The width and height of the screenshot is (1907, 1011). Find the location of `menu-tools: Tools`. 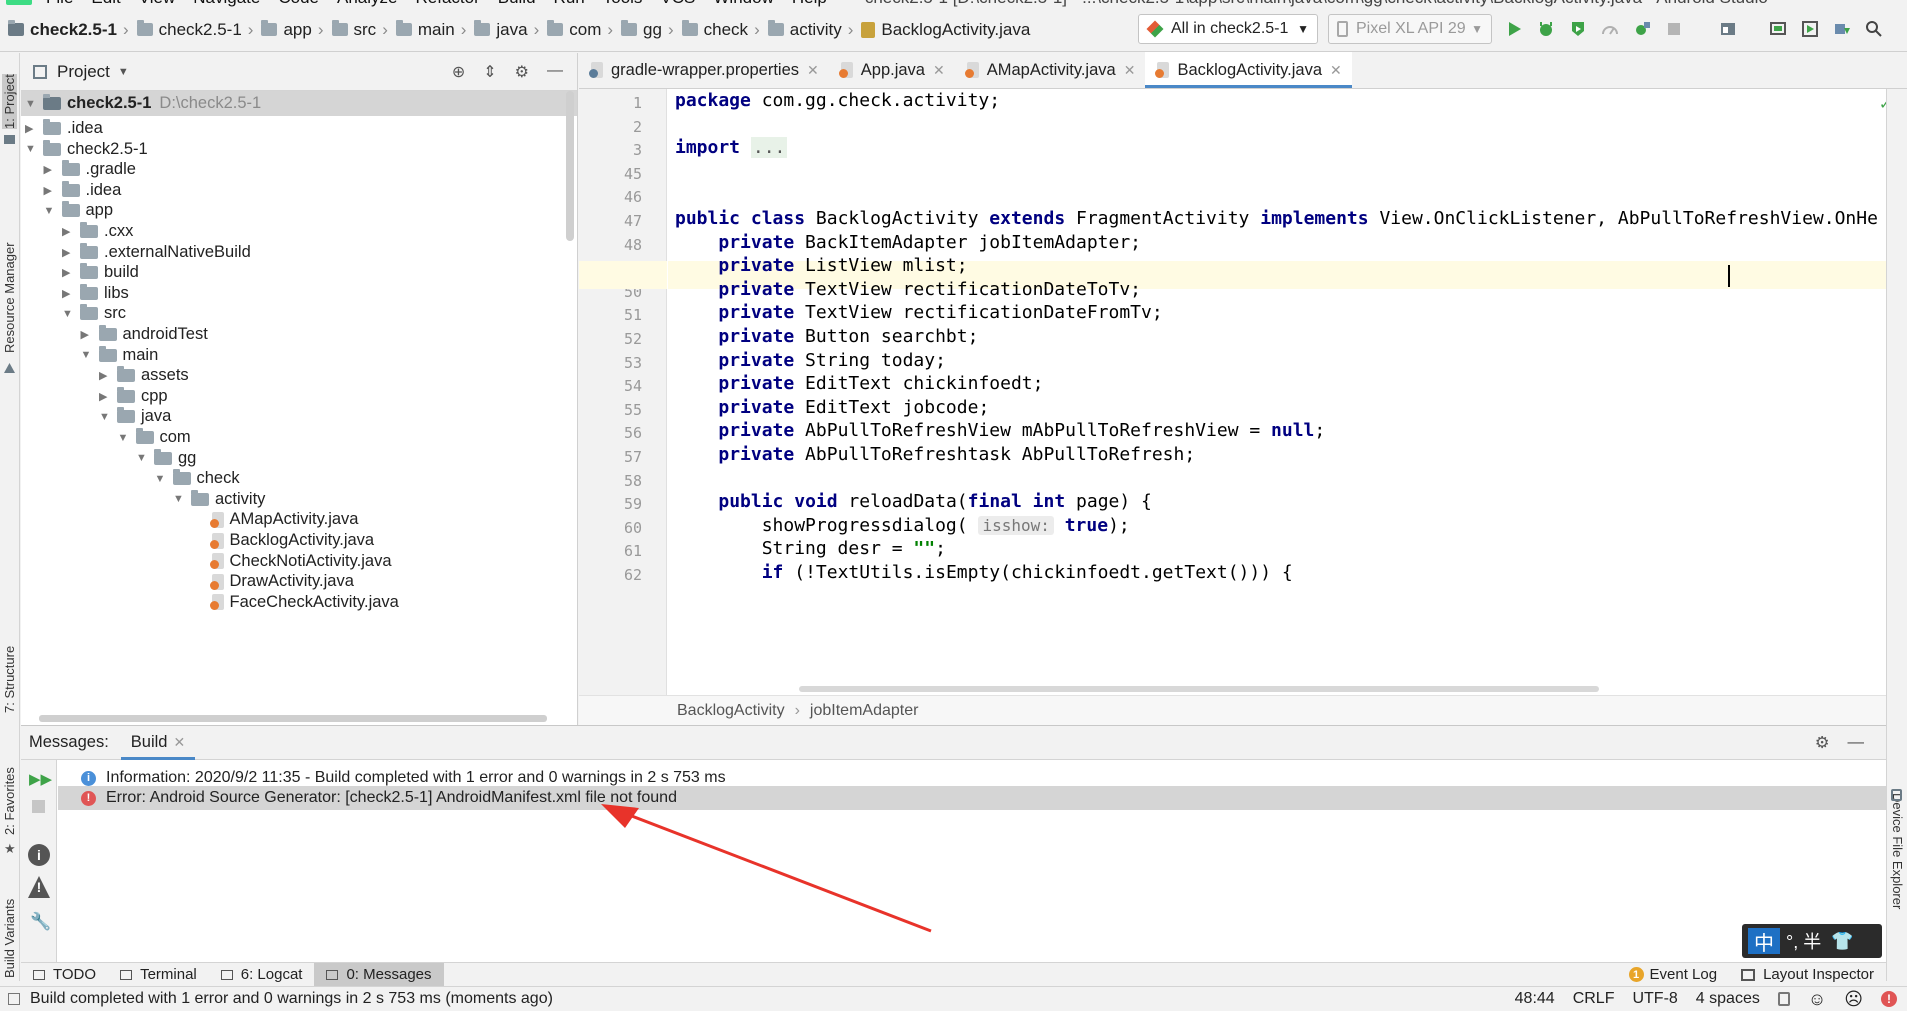

menu-tools: Tools is located at coordinates (623, 4).